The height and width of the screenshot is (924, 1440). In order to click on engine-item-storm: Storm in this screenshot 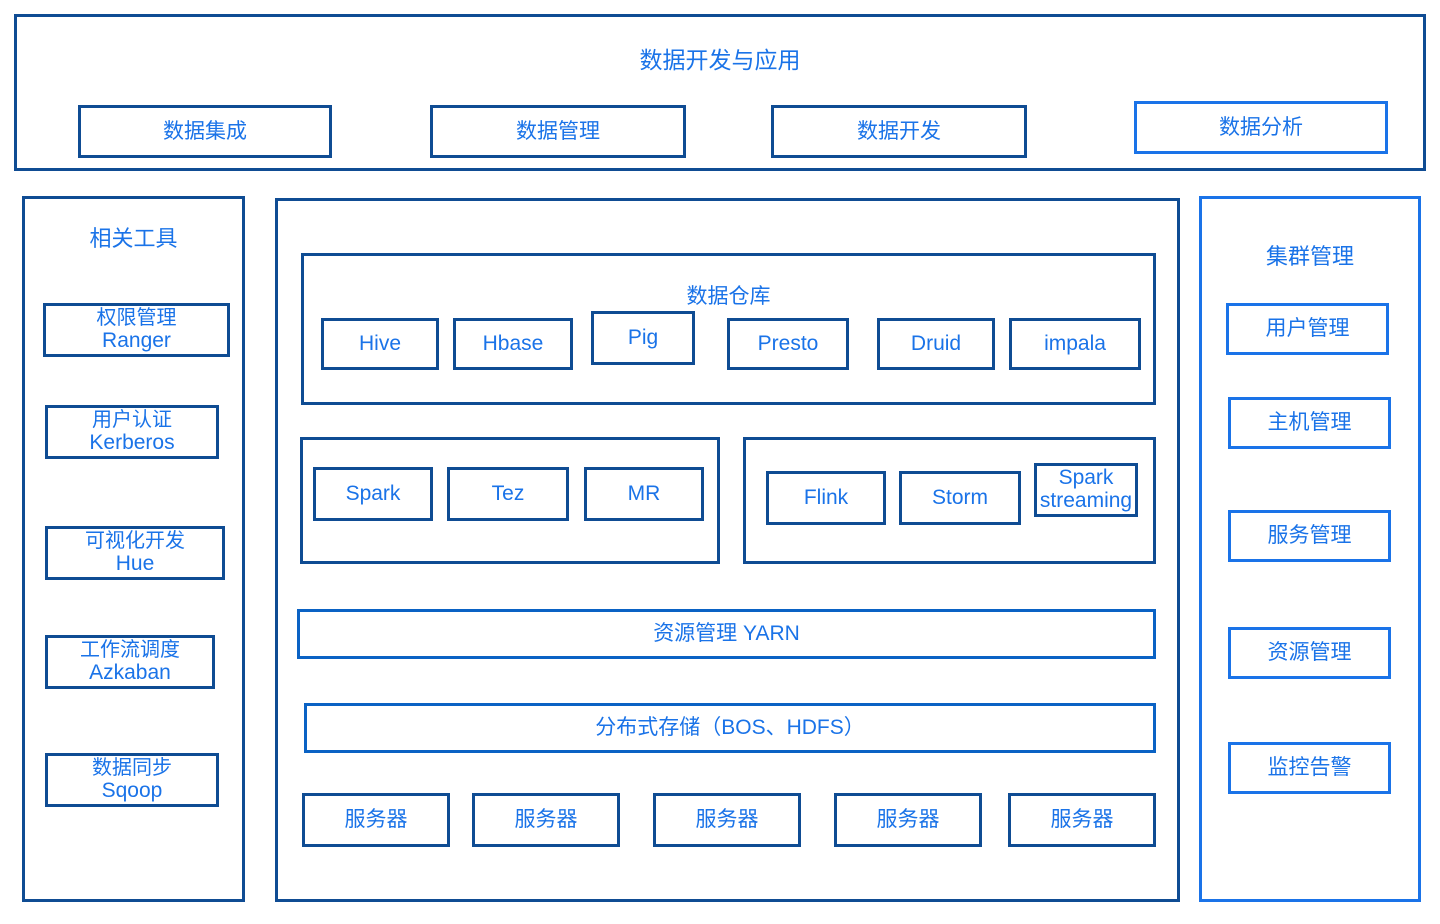, I will do `click(960, 498)`.